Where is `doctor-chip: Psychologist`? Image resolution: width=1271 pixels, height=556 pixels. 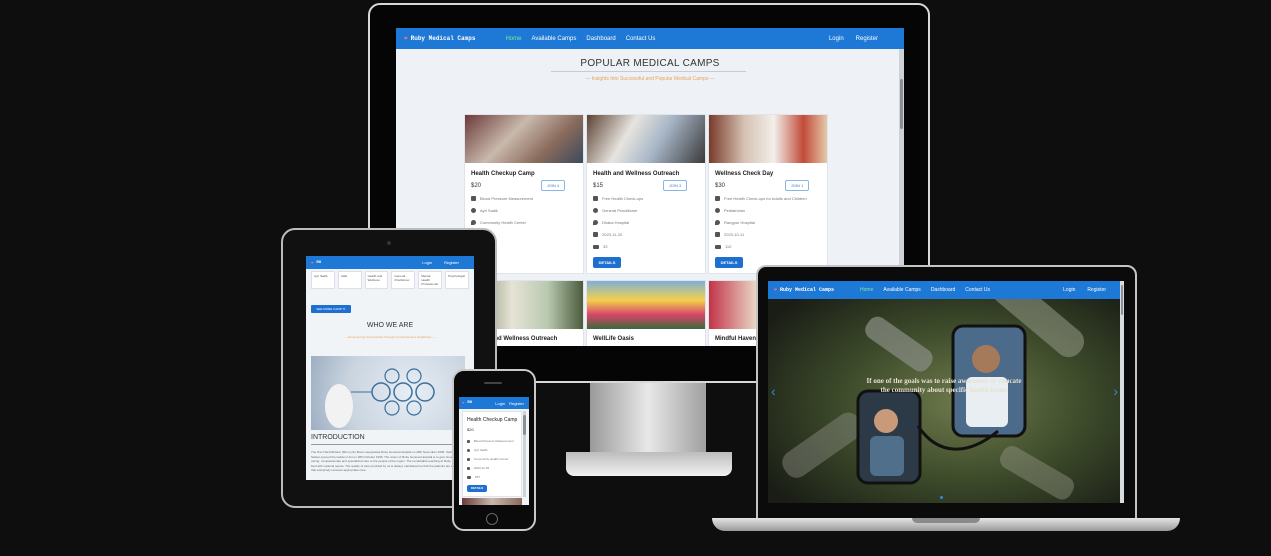 doctor-chip: Psychologist is located at coordinates (457, 280).